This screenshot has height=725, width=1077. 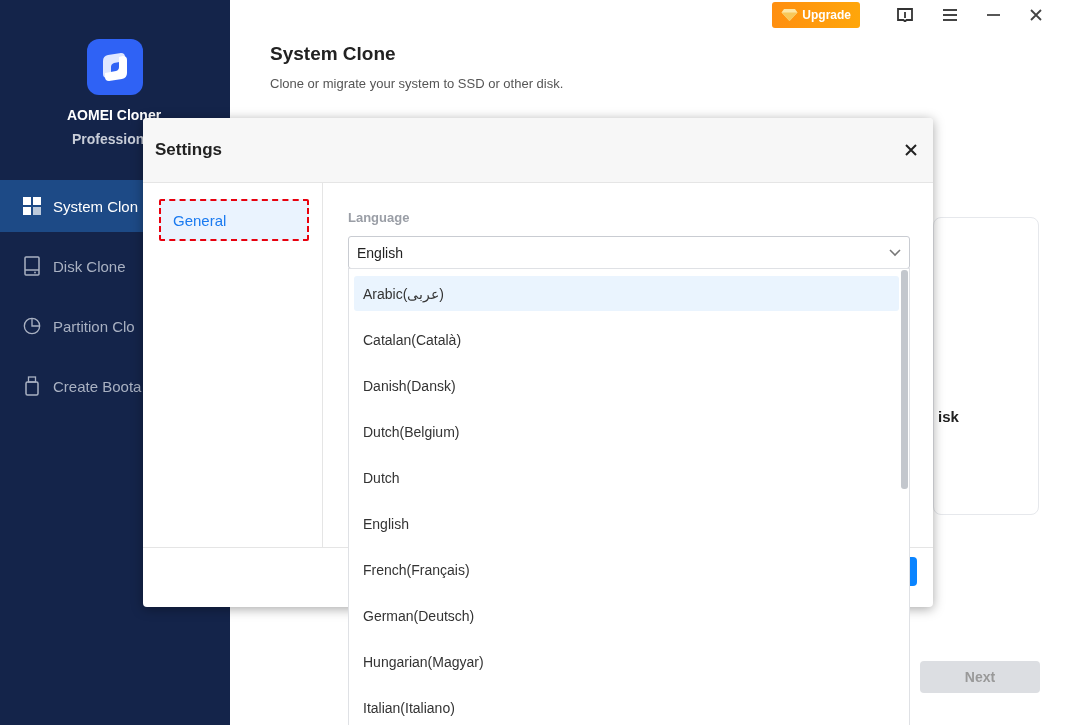 What do you see at coordinates (986, 366) in the screenshot?
I see `option-card: isk` at bounding box center [986, 366].